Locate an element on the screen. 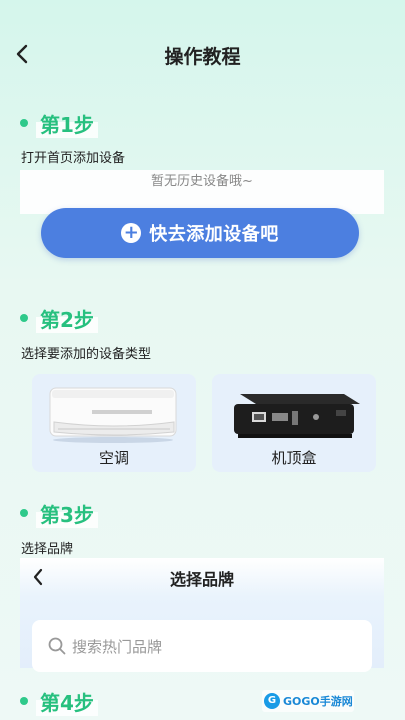 The width and height of the screenshot is (405, 720). step-2-desc: 选择要添加的设备类型 is located at coordinates (86, 354).